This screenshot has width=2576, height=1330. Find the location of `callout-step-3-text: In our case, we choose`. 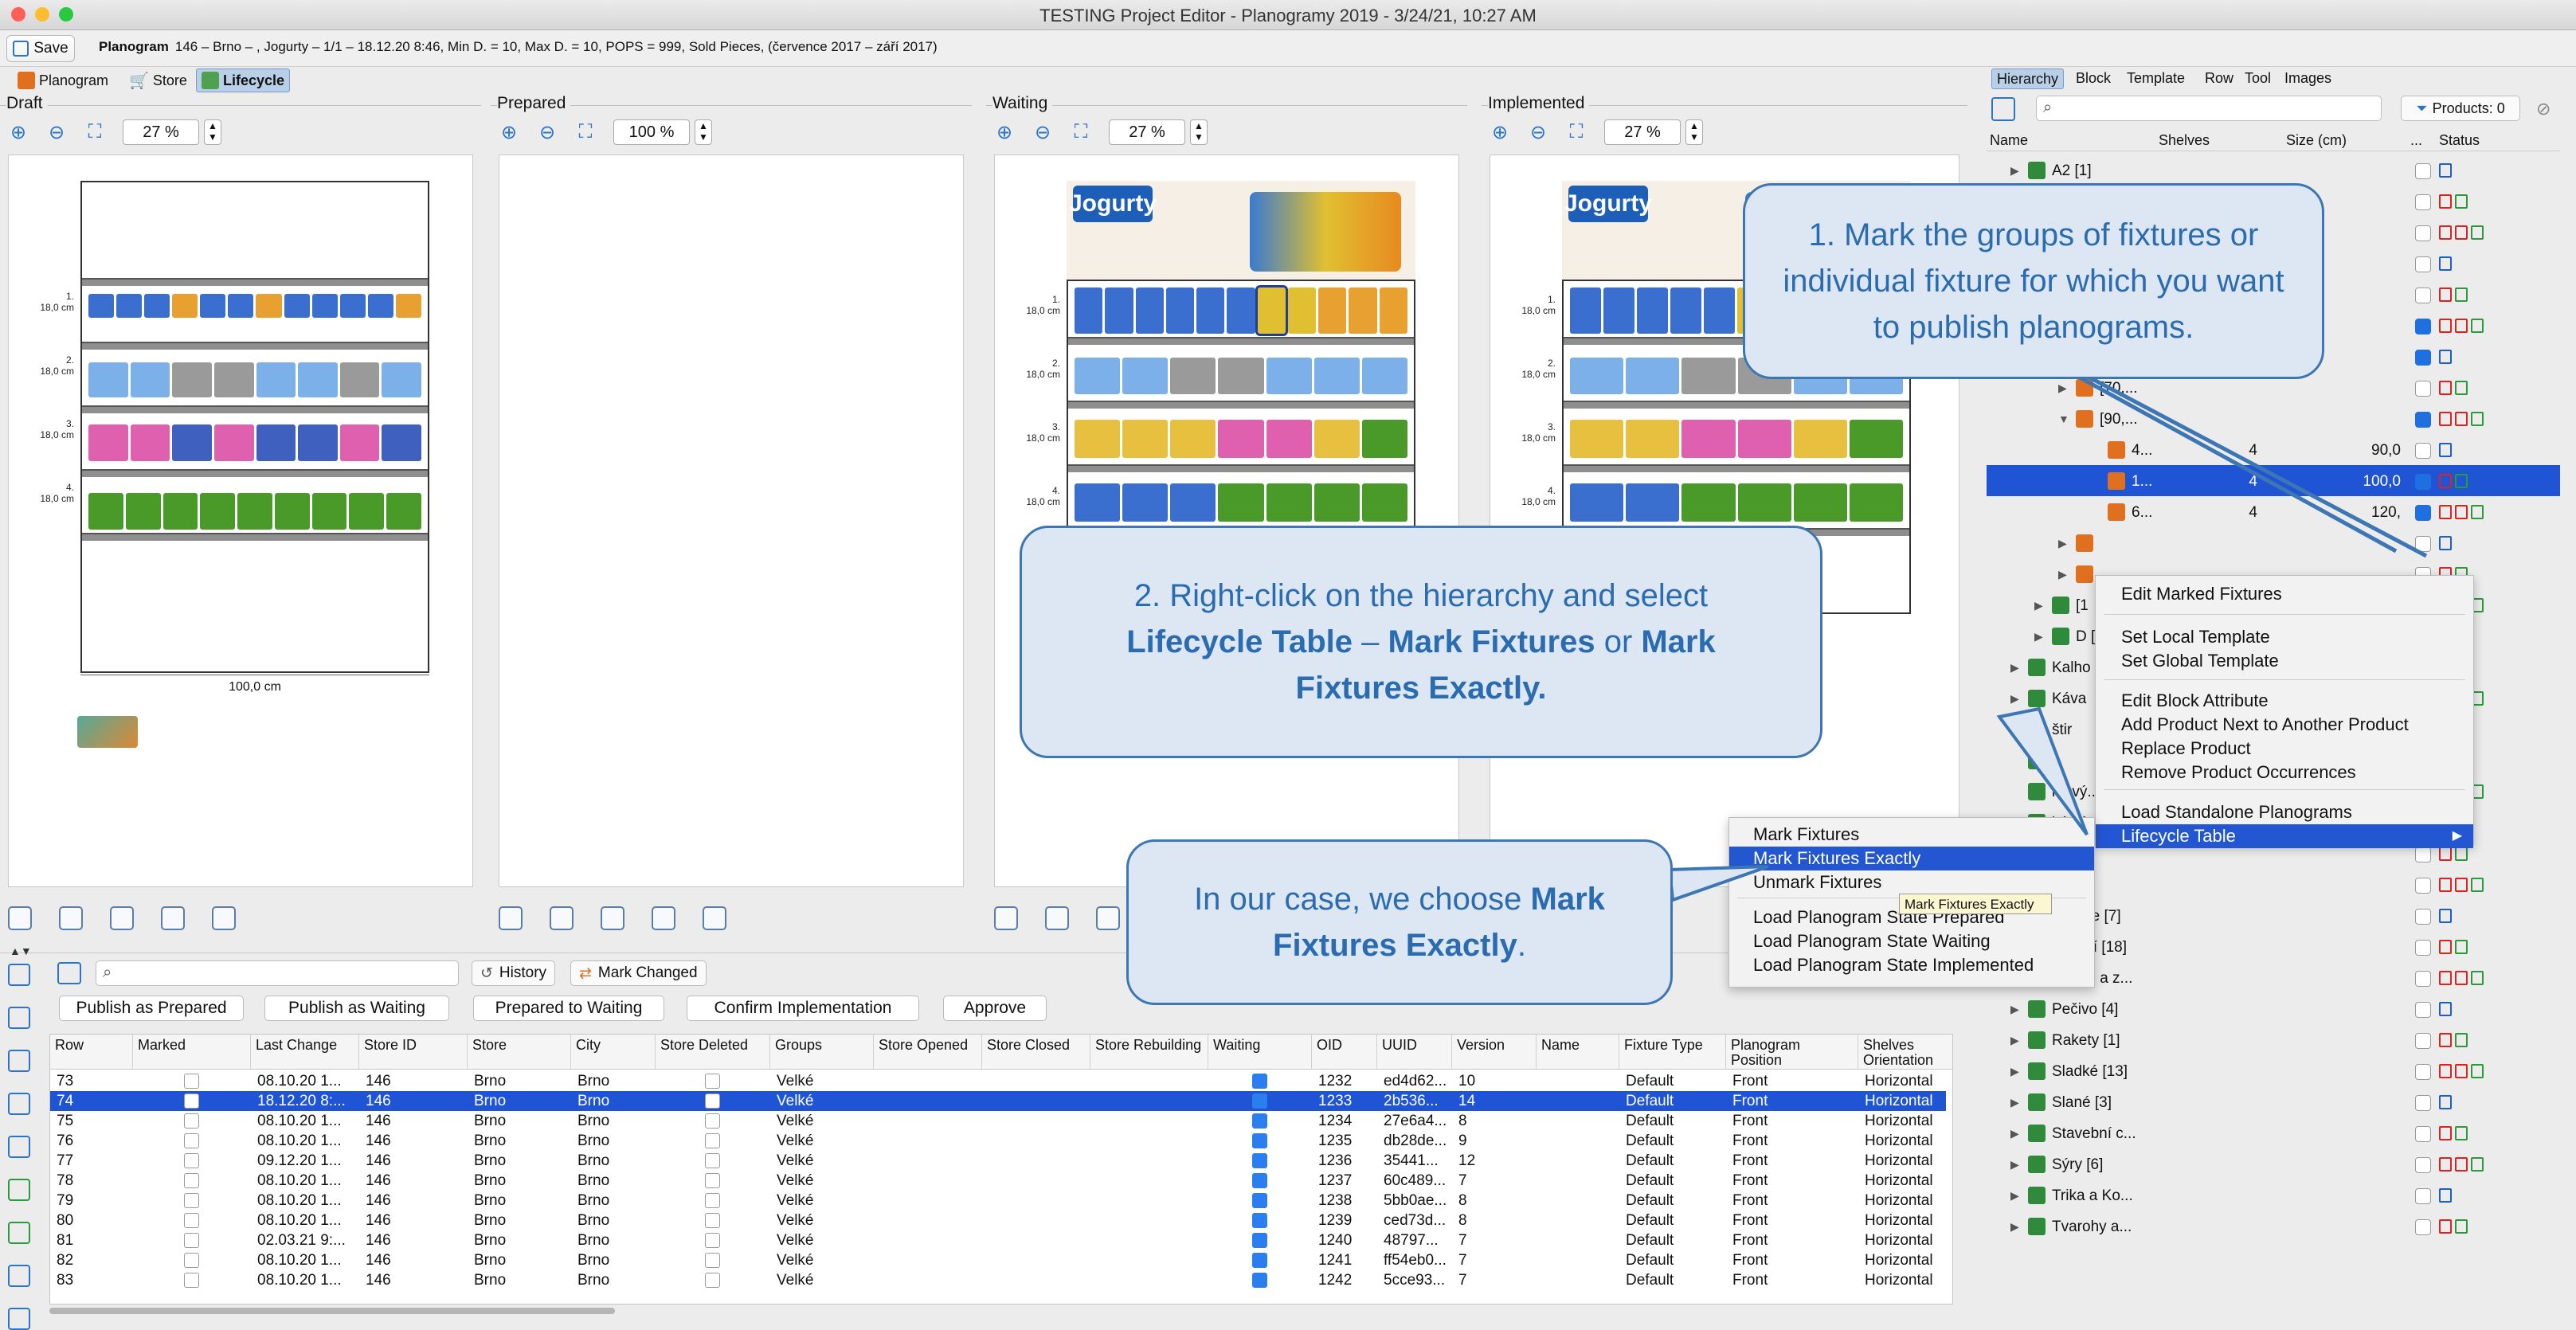

callout-step-3-text: In our case, we choose is located at coordinates (1362, 899).